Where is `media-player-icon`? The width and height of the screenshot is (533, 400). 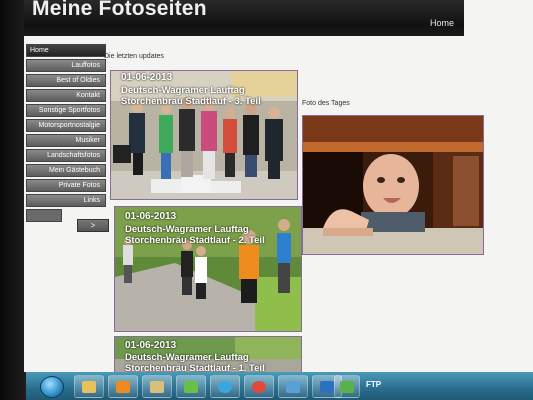 media-player-icon is located at coordinates (123, 386).